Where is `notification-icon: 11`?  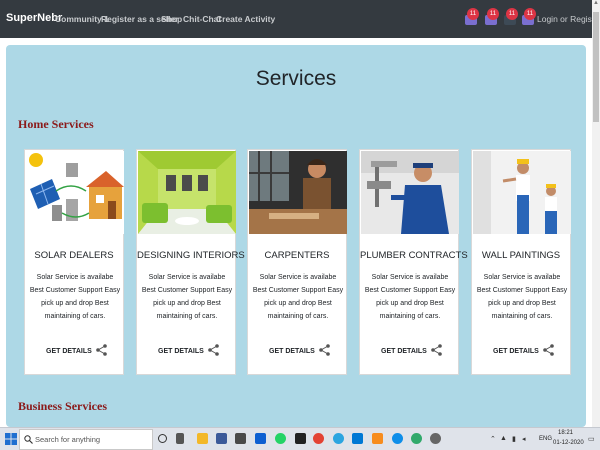
notification-icon: 11 is located at coordinates (473, 18).